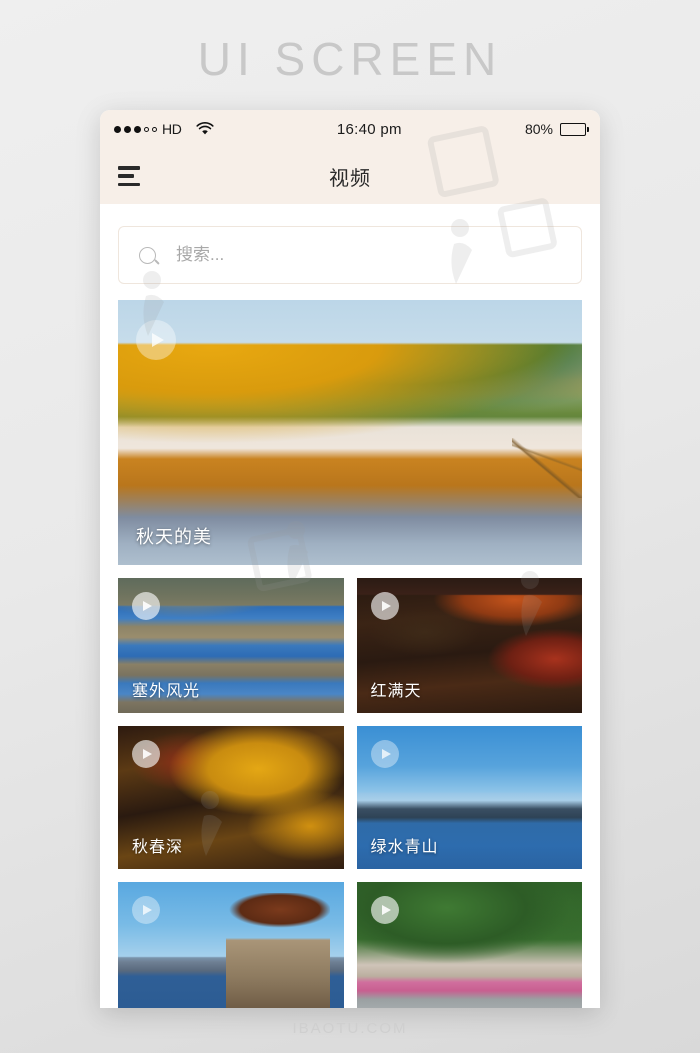  Describe the element at coordinates (231, 645) in the screenshot. I see `video-card: 塞外风光` at that location.